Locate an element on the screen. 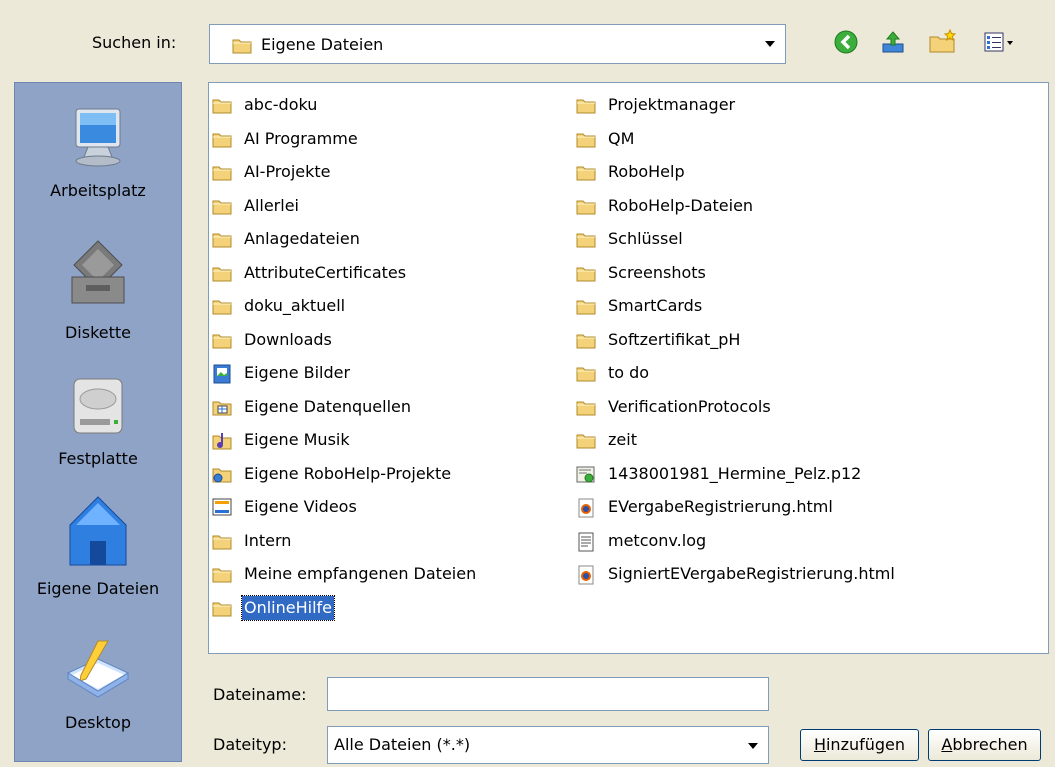 The width and height of the screenshot is (1055, 767). cancel-button-accel: A is located at coordinates (947, 744).